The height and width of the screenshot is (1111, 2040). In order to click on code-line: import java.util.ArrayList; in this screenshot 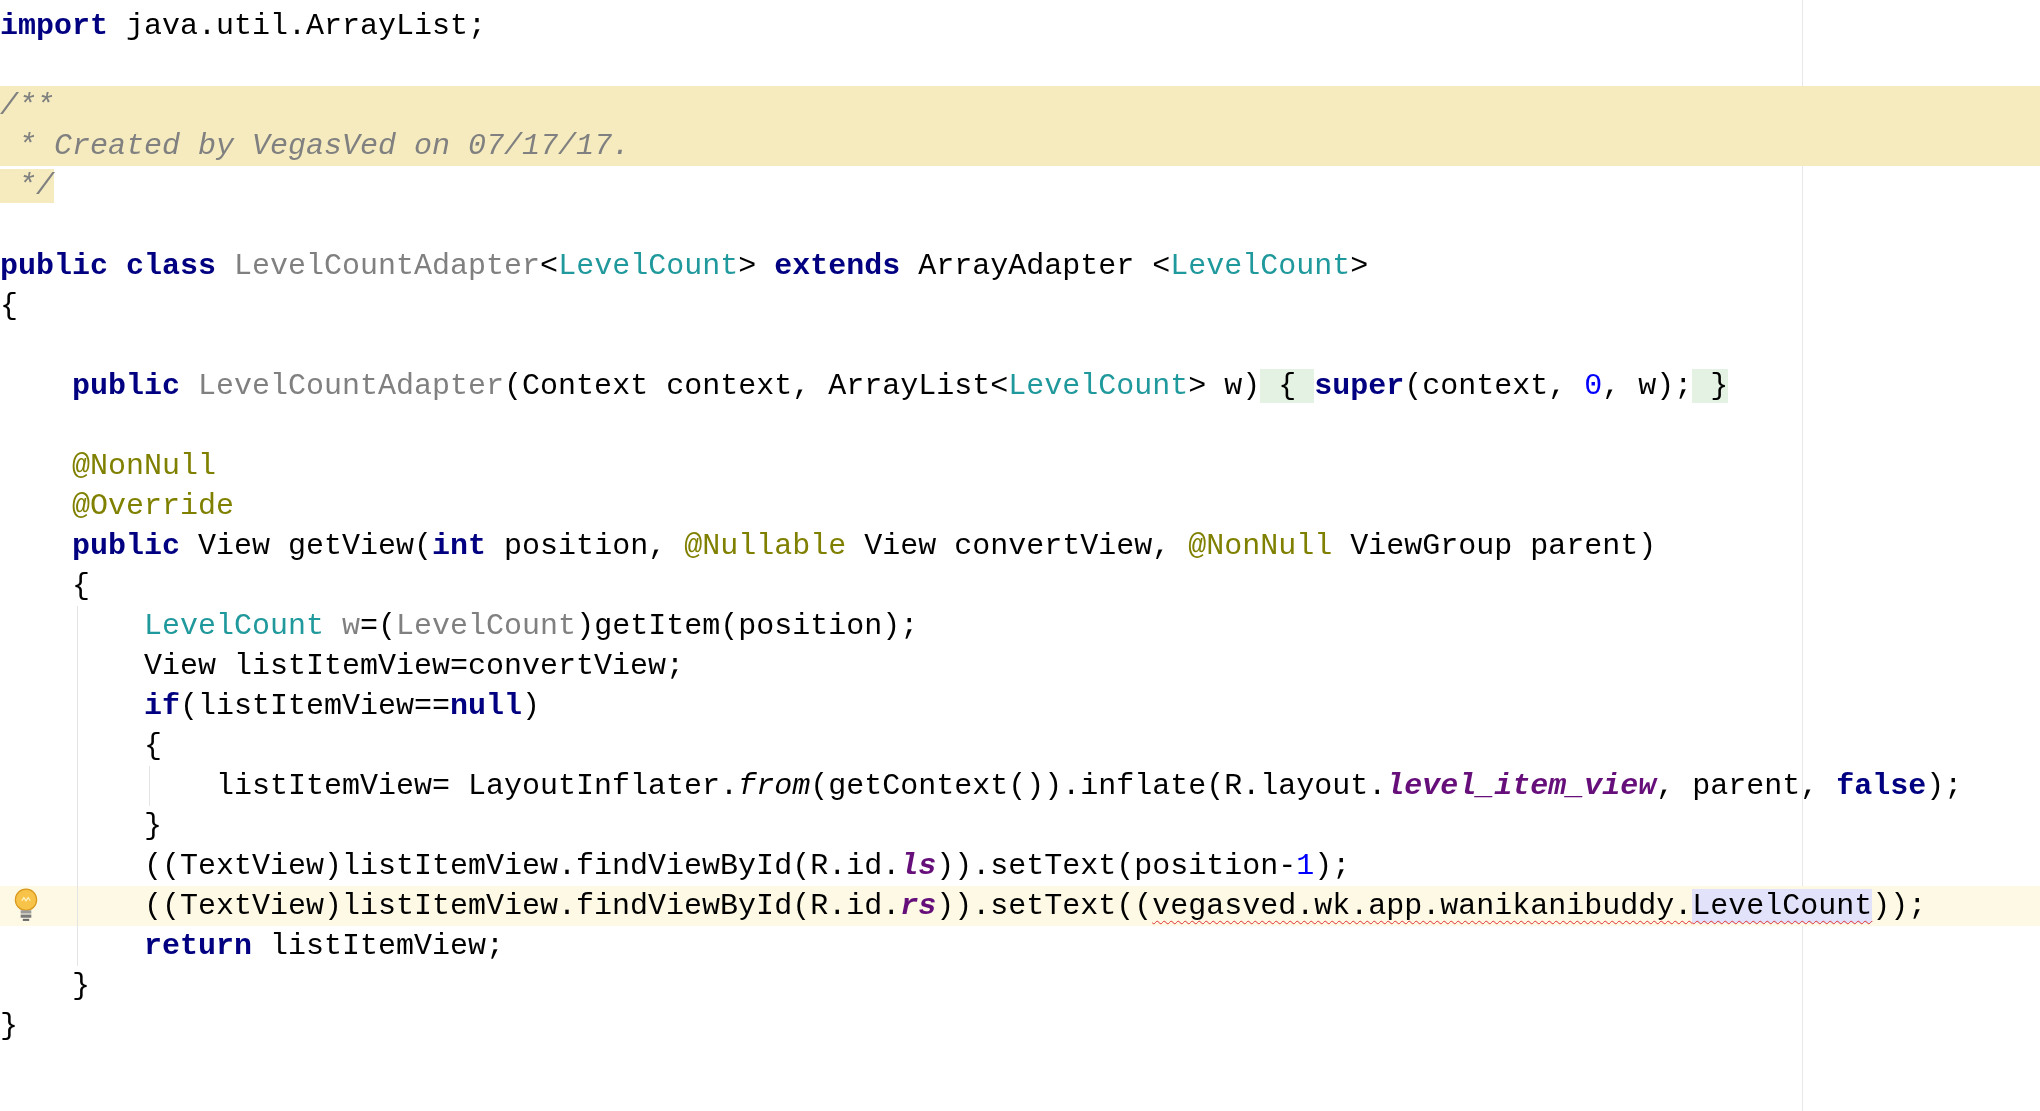, I will do `click(244, 26)`.